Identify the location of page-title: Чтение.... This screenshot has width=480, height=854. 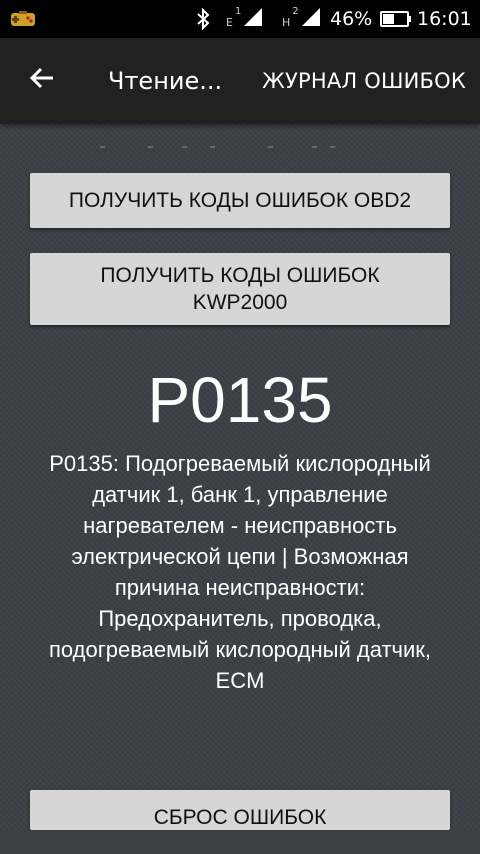
(165, 81).